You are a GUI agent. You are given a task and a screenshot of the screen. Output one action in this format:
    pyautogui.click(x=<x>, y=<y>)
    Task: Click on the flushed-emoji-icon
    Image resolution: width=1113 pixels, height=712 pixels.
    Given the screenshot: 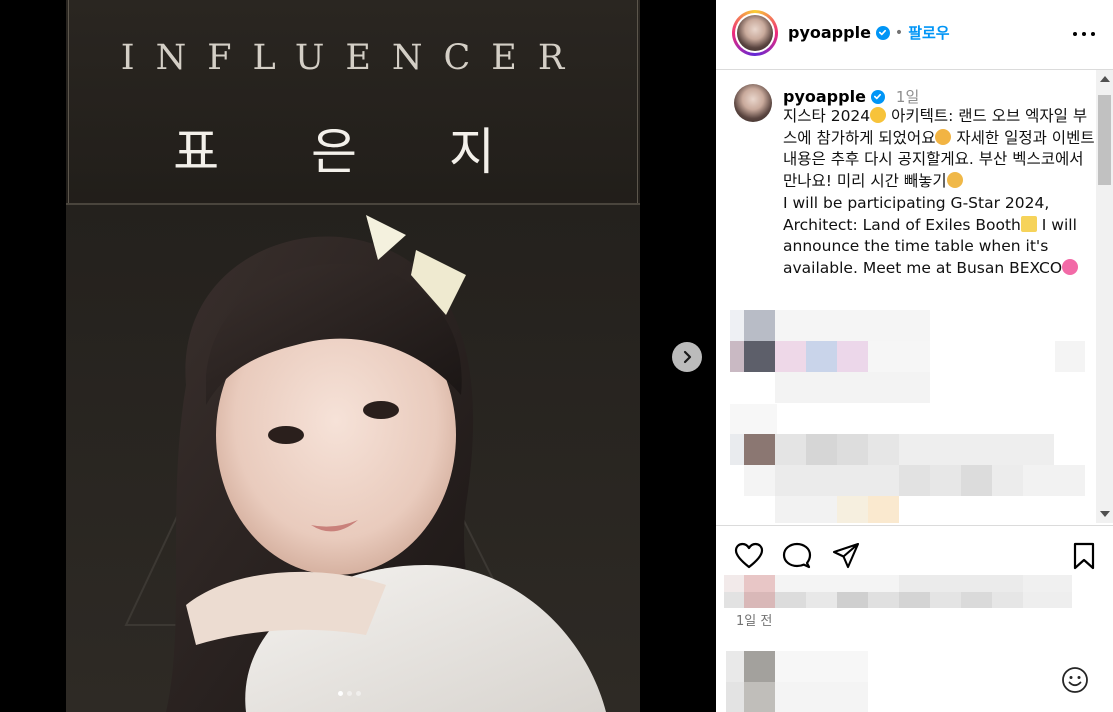 What is the action you would take?
    pyautogui.click(x=943, y=136)
    